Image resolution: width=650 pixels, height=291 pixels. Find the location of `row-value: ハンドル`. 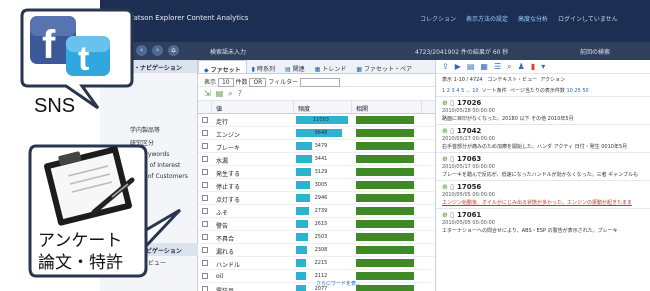

row-value: ハンドル is located at coordinates (253, 263).